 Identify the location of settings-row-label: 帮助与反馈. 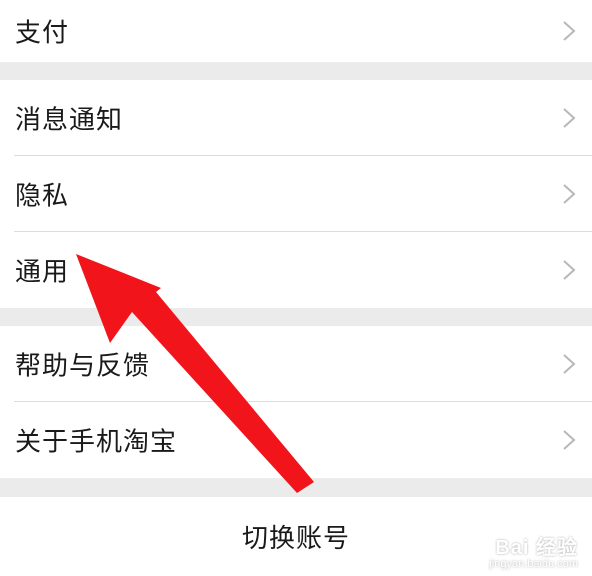
(83, 366).